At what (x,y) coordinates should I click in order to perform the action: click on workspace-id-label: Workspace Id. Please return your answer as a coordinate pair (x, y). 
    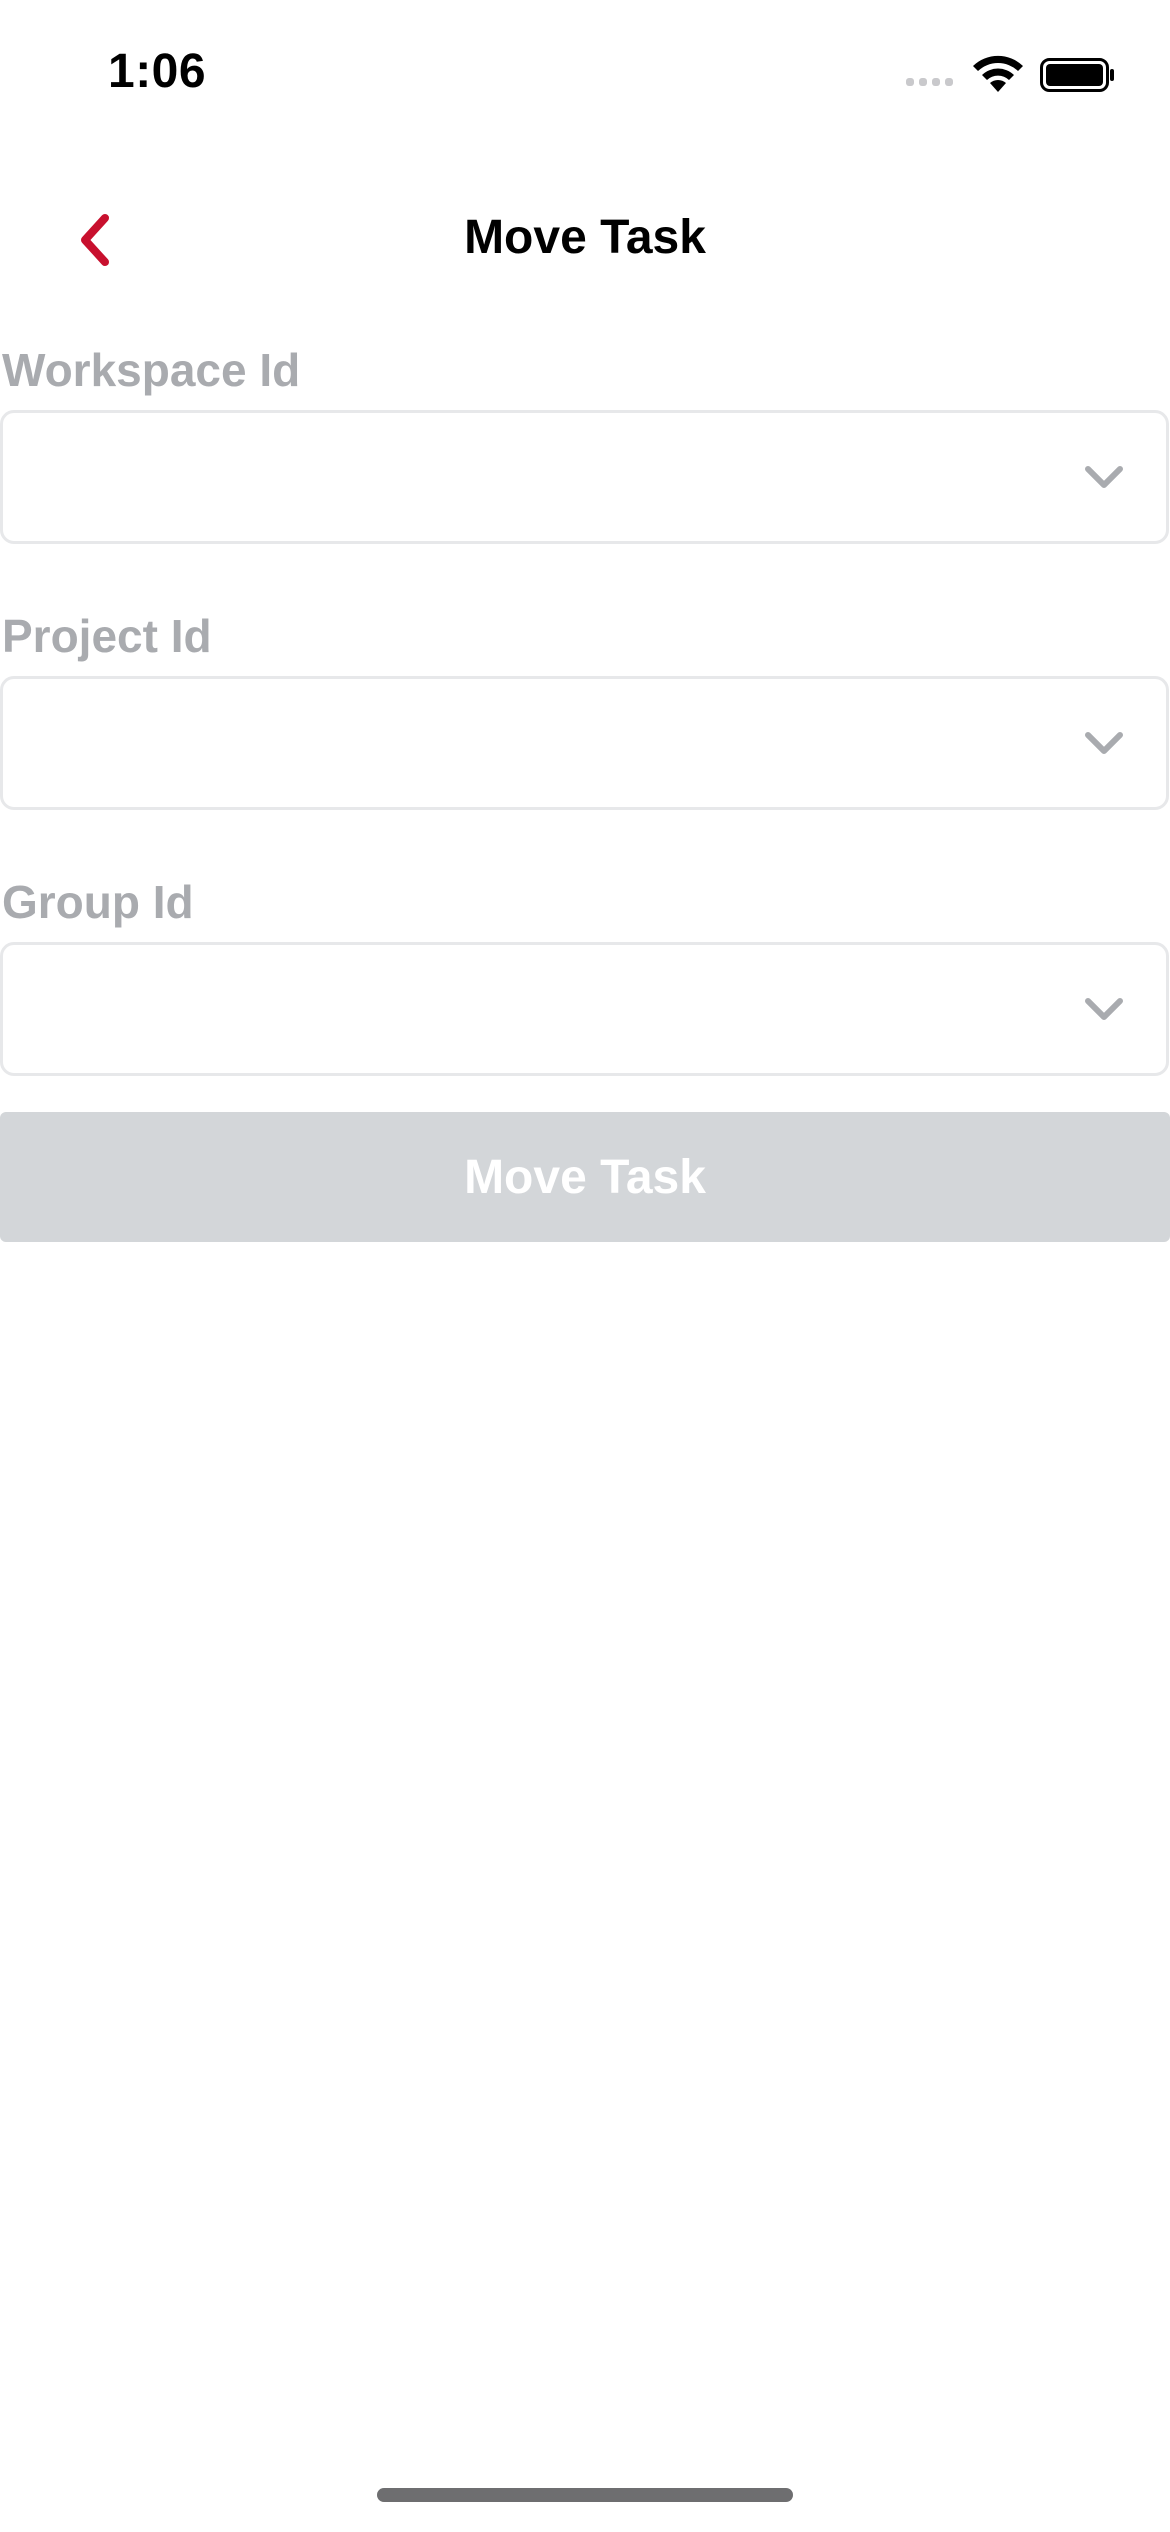
    Looking at the image, I should click on (151, 370).